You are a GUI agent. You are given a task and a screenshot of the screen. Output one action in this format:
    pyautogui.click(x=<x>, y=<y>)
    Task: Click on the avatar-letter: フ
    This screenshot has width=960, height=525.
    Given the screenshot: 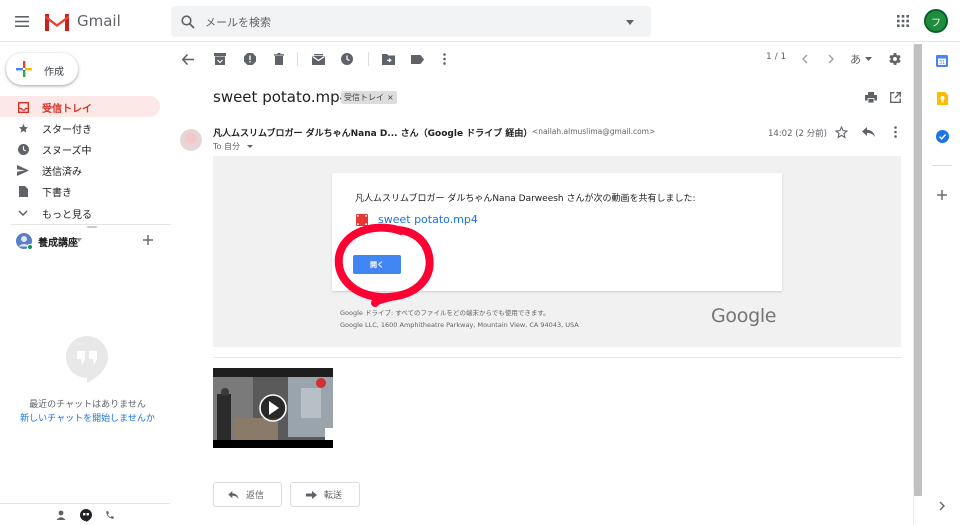 What is the action you would take?
    pyautogui.click(x=936, y=23)
    